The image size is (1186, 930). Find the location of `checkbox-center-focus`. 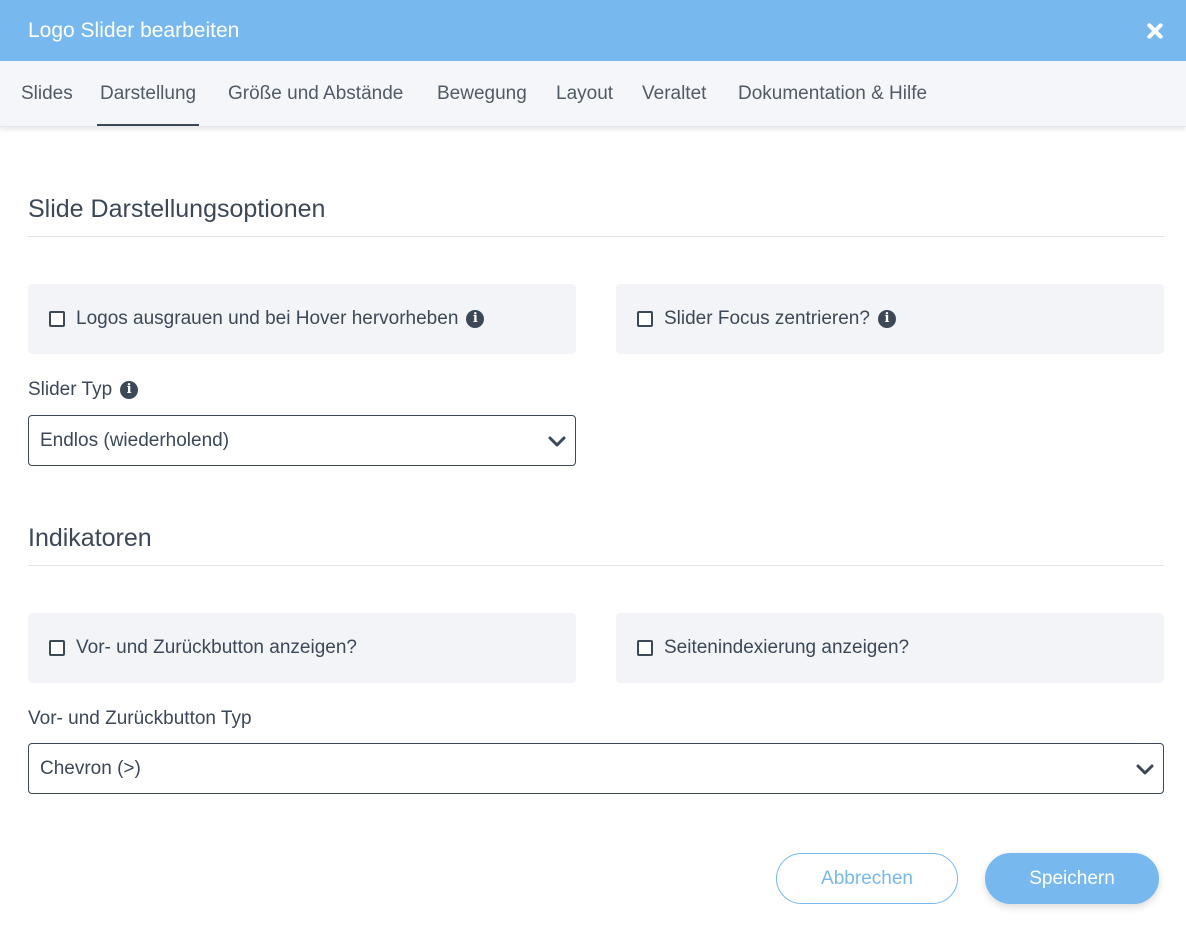

checkbox-center-focus is located at coordinates (645, 319).